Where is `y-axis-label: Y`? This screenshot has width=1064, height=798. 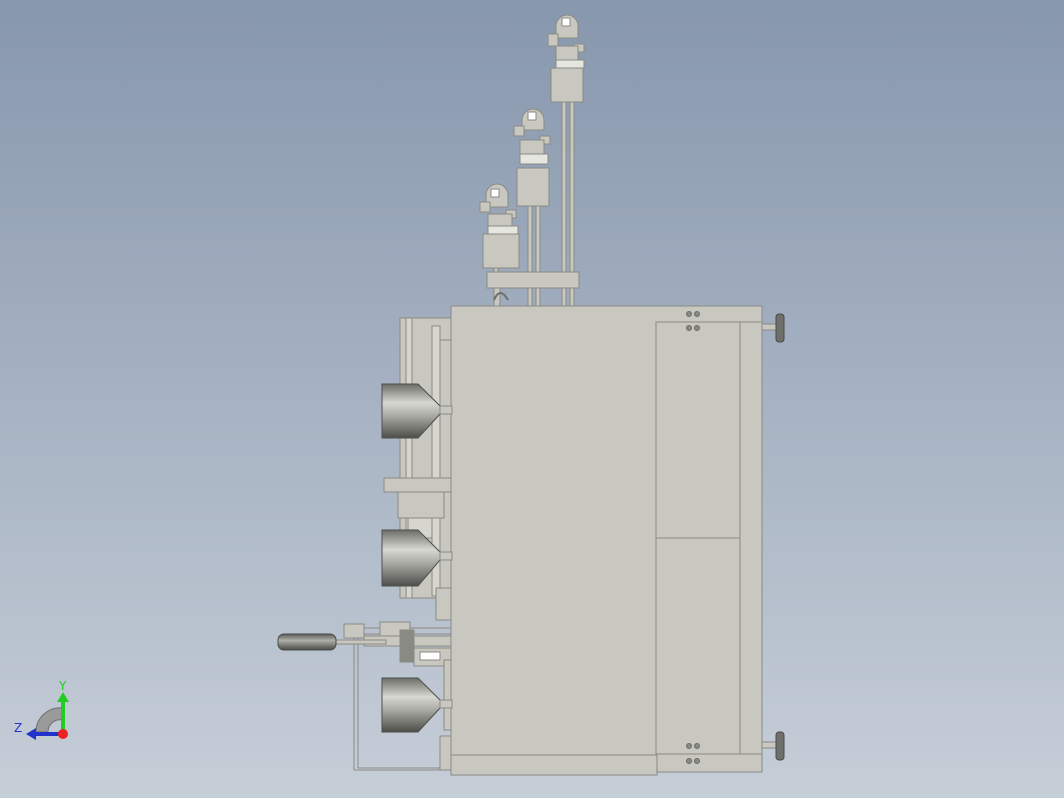 y-axis-label: Y is located at coordinates (62, 686).